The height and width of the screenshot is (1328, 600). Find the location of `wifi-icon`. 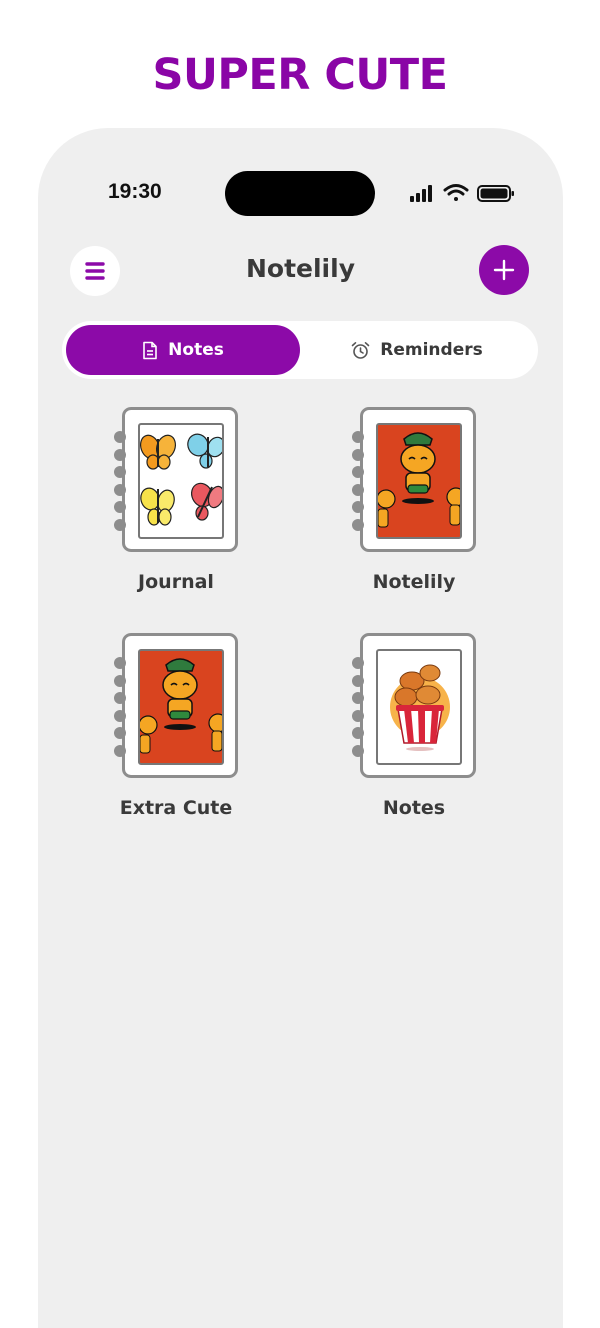

wifi-icon is located at coordinates (456, 192).